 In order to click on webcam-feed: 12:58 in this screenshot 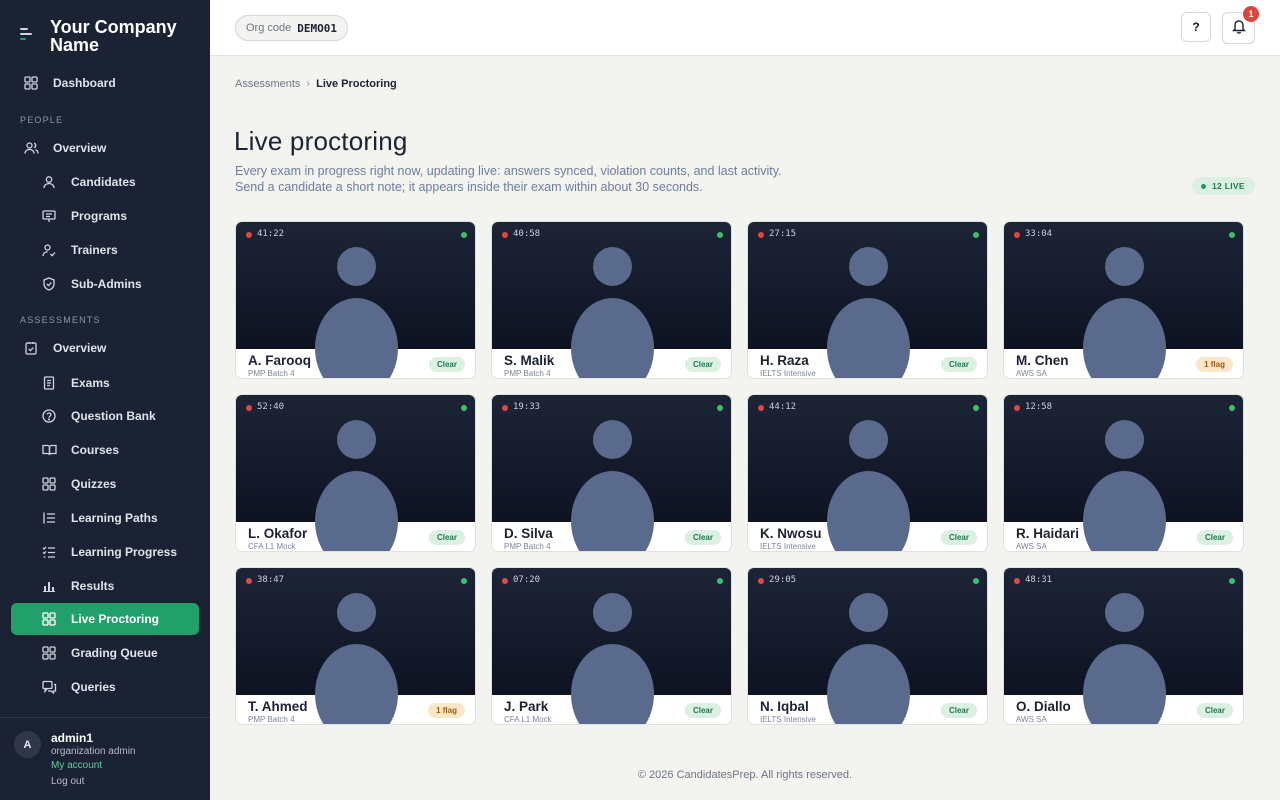, I will do `click(1123, 473)`.